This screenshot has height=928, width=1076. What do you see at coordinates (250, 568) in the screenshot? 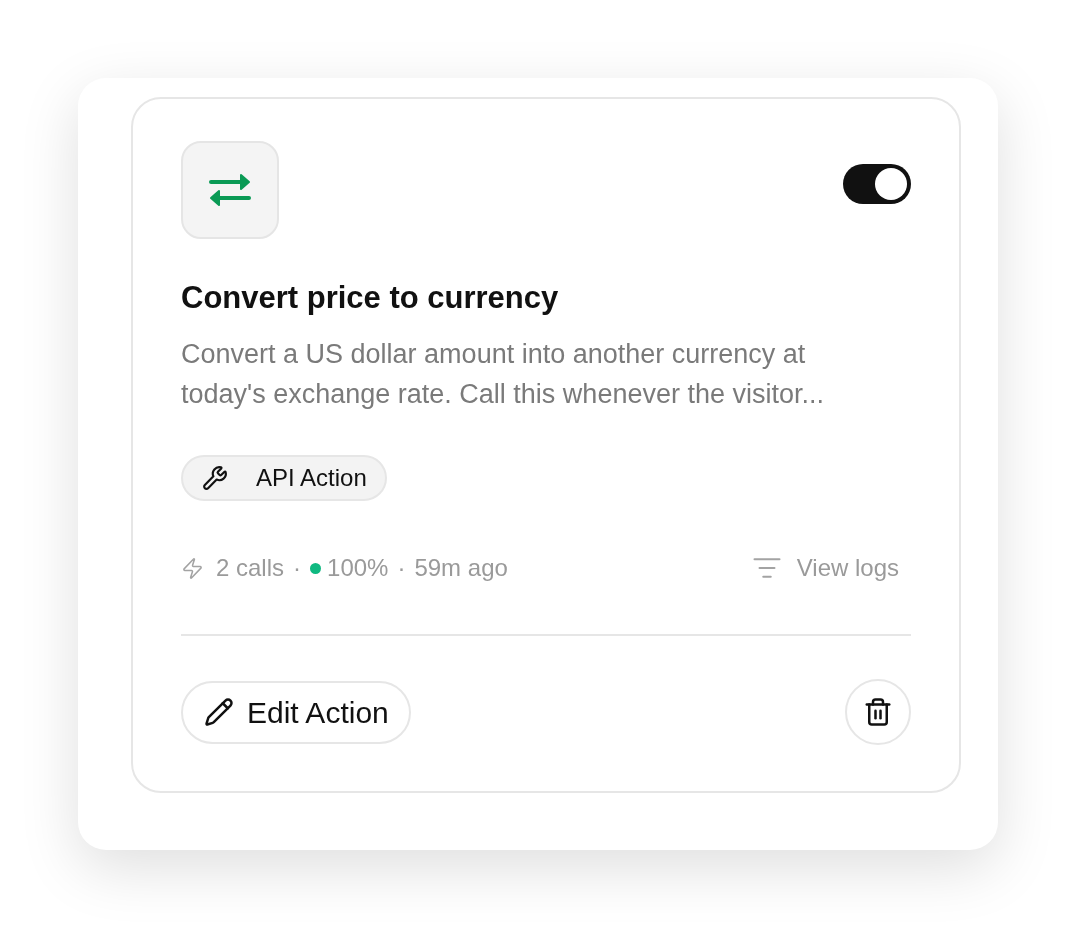
I see `calls-count: 2 calls` at bounding box center [250, 568].